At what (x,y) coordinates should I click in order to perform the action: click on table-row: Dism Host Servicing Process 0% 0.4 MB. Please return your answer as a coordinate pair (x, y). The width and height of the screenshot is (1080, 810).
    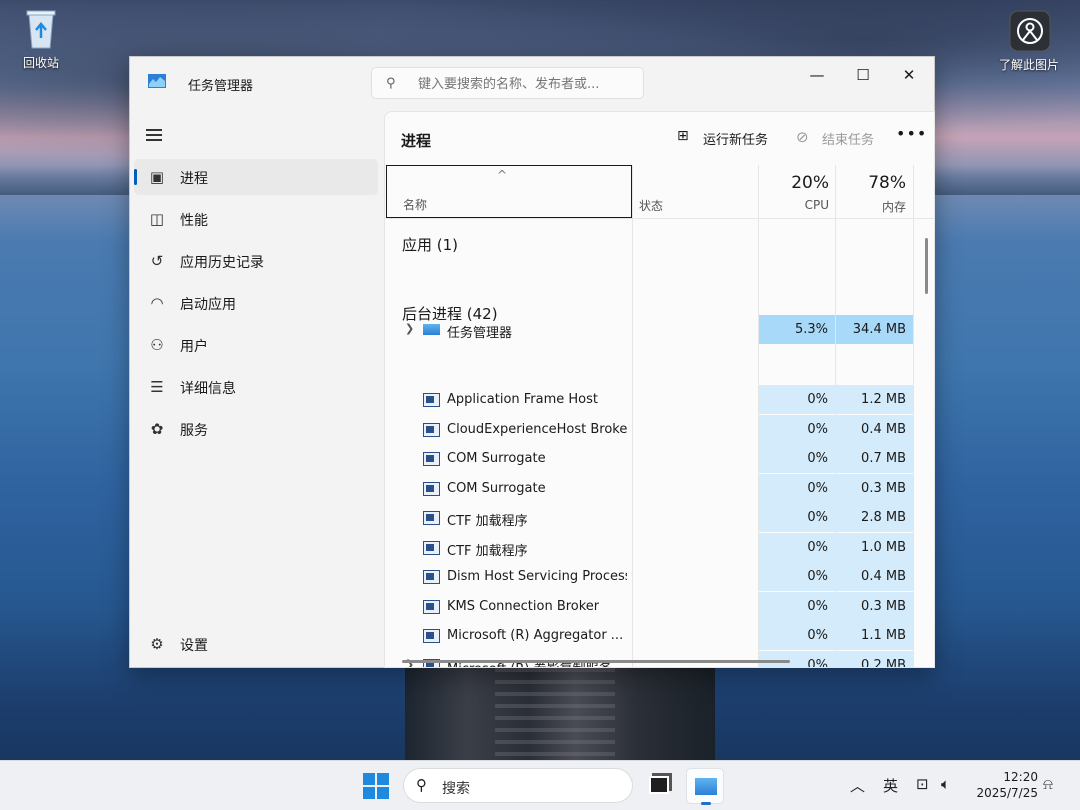
    Looking at the image, I should click on (659, 576).